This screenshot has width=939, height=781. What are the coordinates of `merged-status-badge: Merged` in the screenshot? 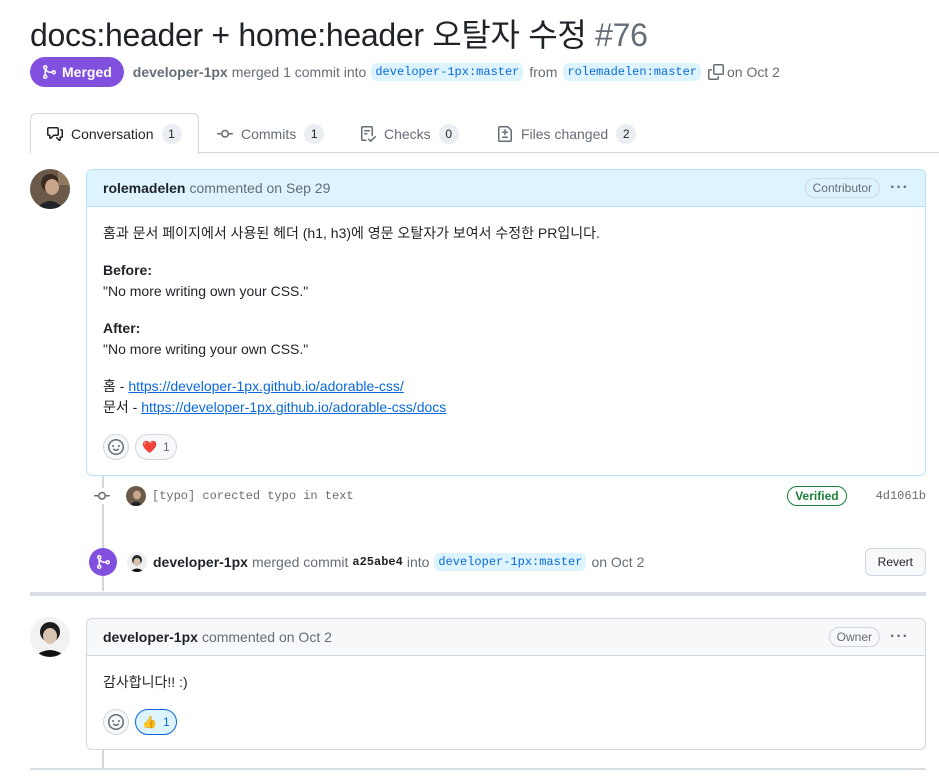 It's located at (77, 72).